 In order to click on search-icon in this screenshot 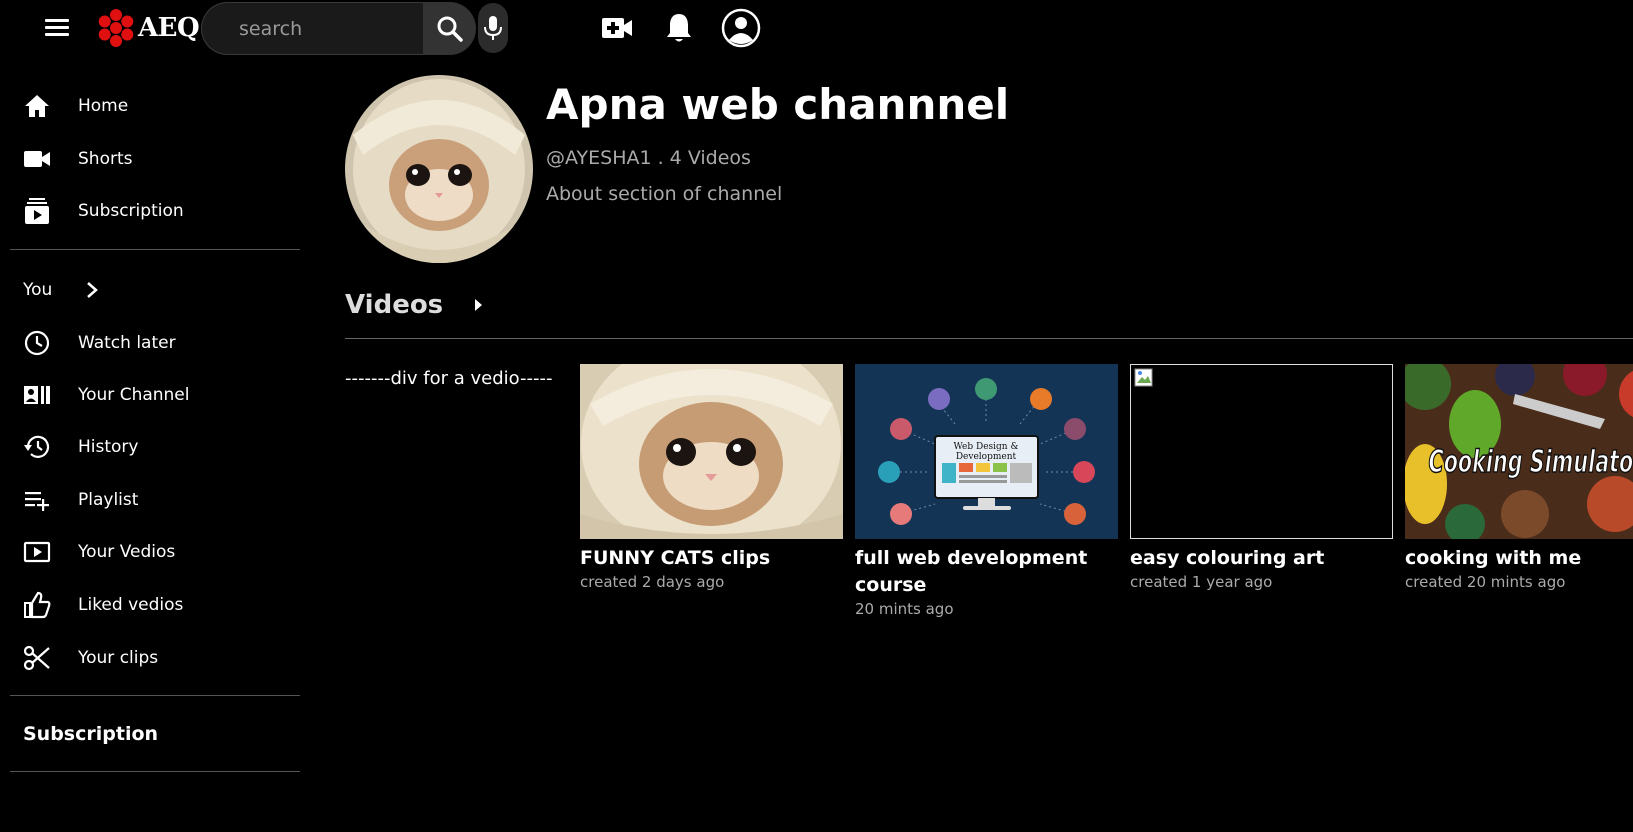, I will do `click(450, 29)`.